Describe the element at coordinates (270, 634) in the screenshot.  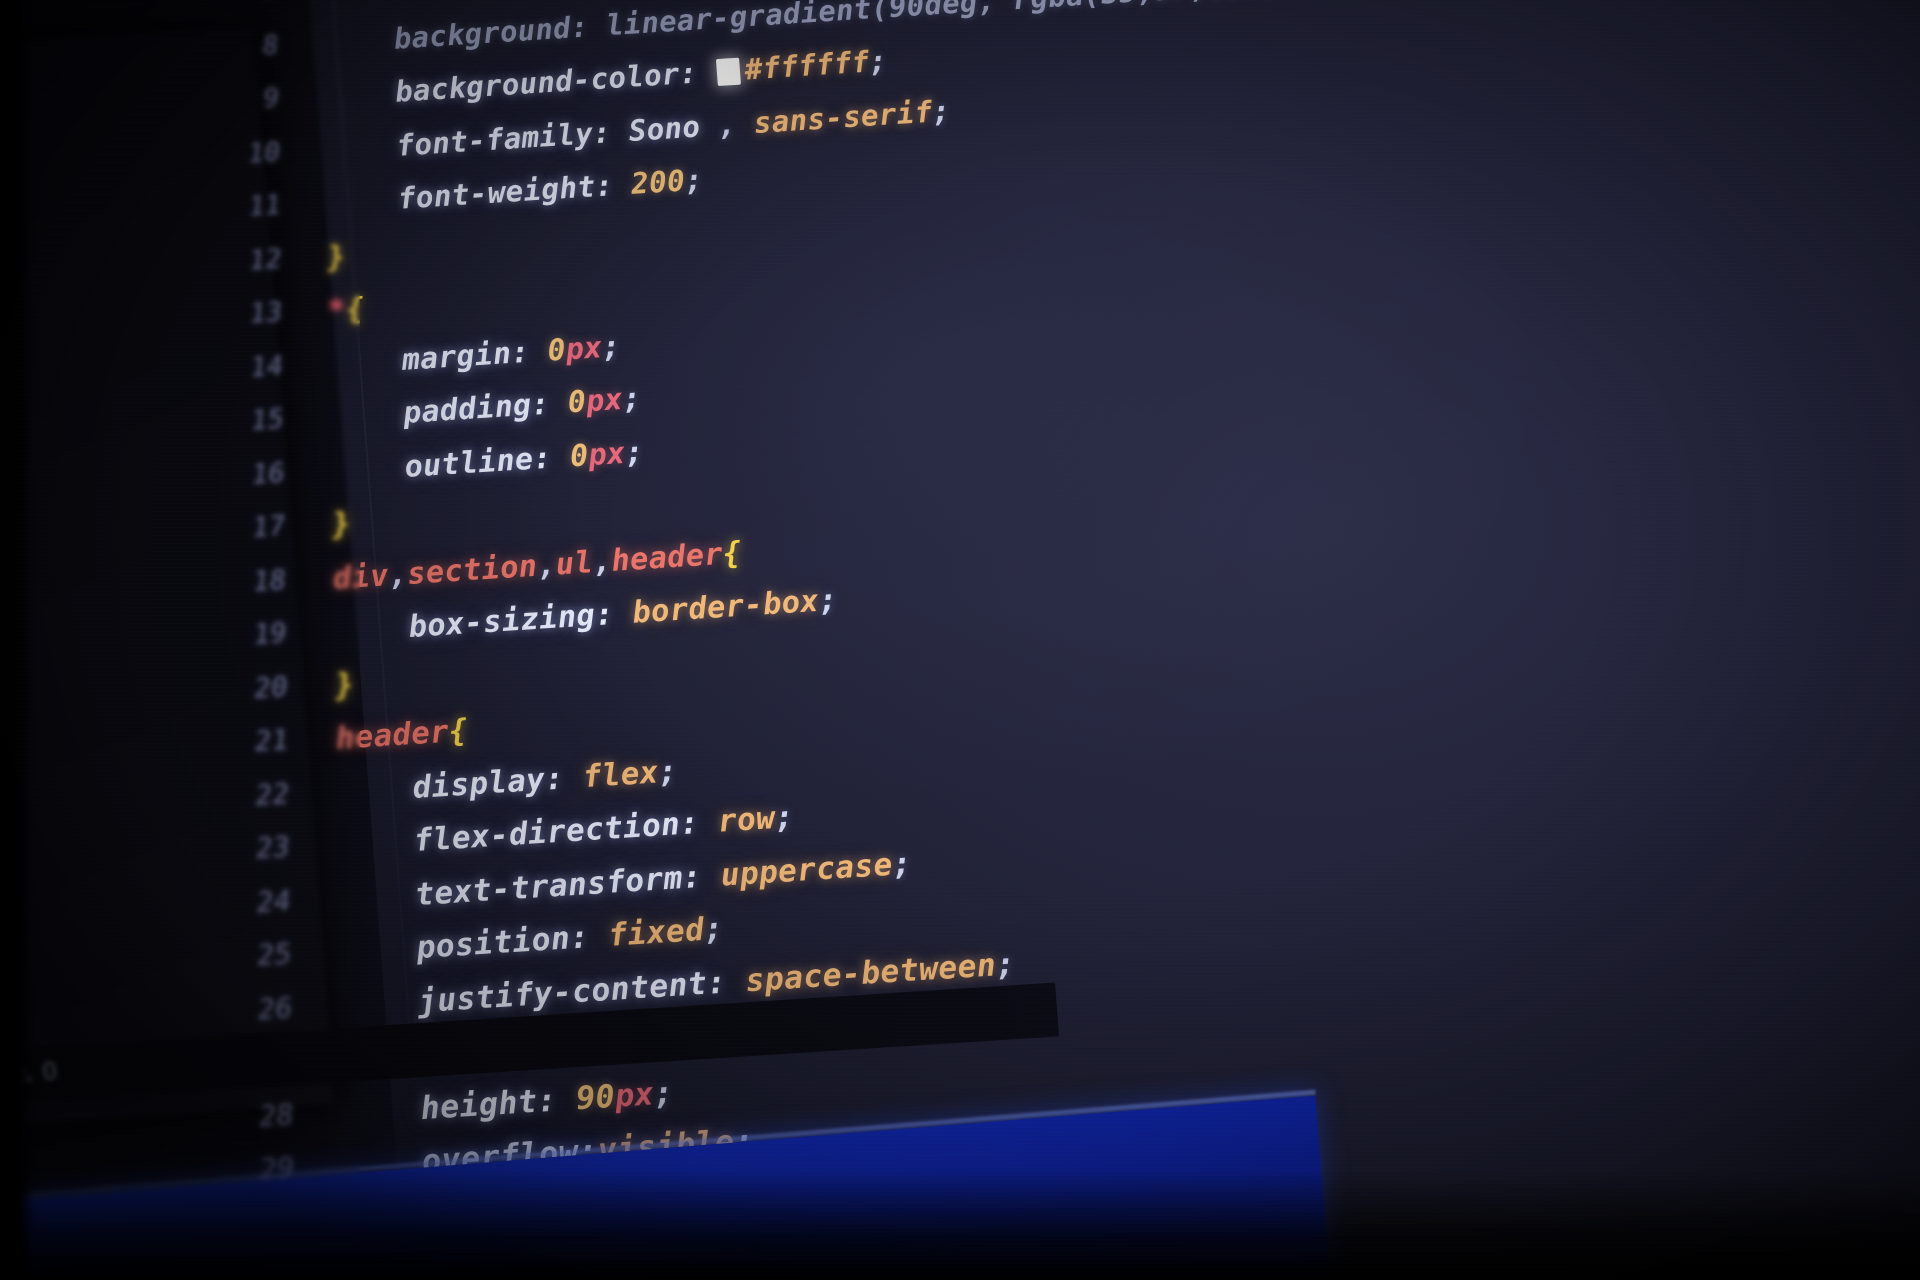
I see `line-number: 19` at that location.